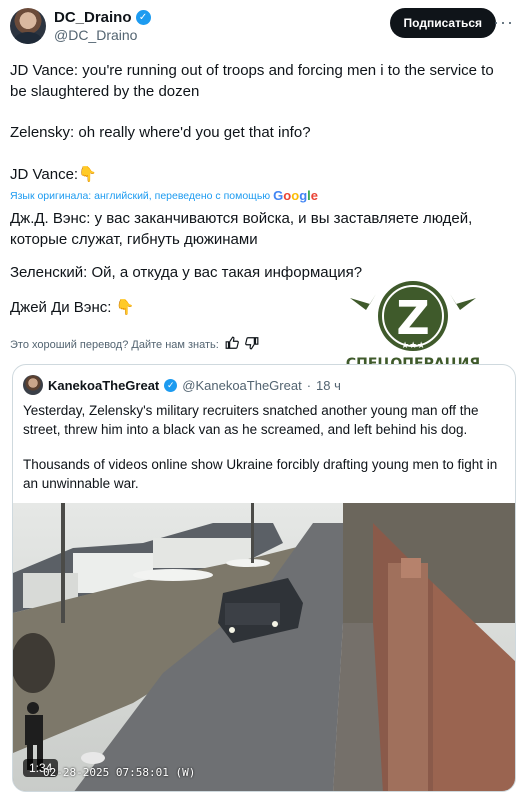  Describe the element at coordinates (93, 17) in the screenshot. I see `author-display-name: DC_Draino` at that location.